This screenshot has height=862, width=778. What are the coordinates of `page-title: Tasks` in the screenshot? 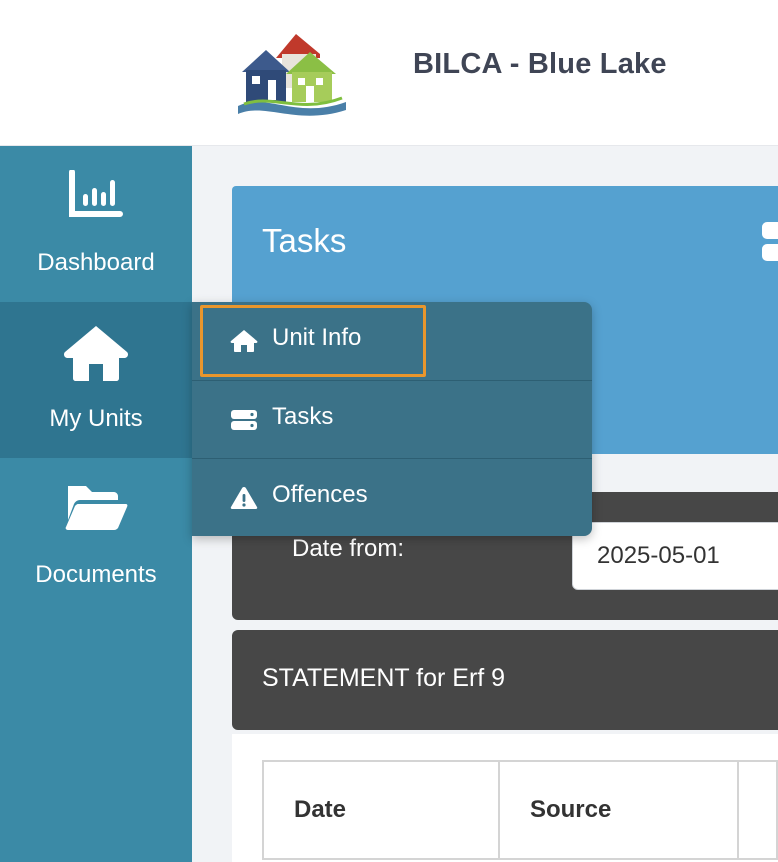 It's located at (304, 240).